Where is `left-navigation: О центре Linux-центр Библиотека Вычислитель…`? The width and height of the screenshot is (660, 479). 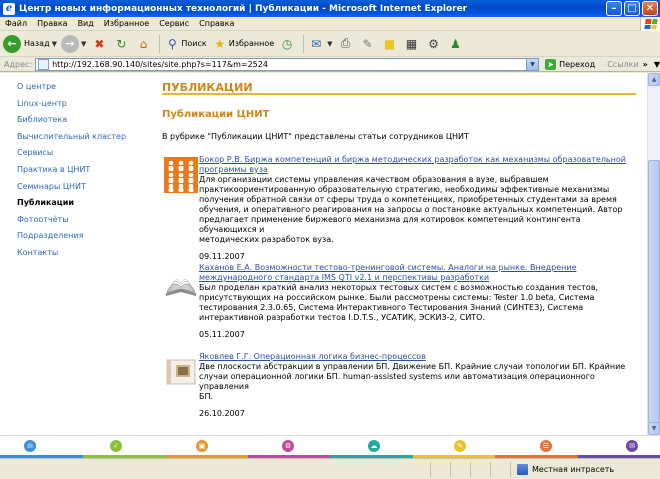 left-navigation: О центре Linux-центр Библиотека Вычислитель… is located at coordinates (82, 173).